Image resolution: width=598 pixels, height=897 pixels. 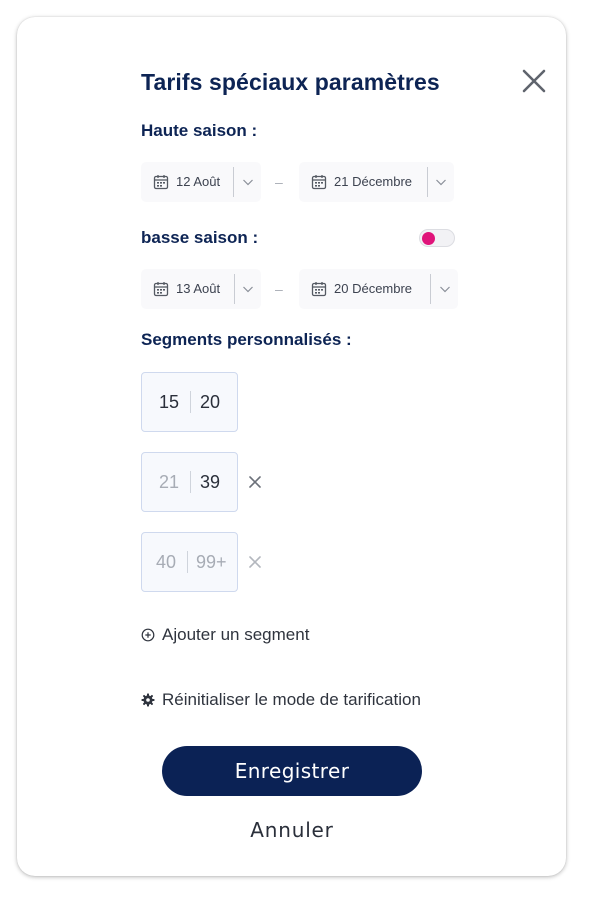 What do you see at coordinates (148, 635) in the screenshot?
I see `plus-circle-icon` at bounding box center [148, 635].